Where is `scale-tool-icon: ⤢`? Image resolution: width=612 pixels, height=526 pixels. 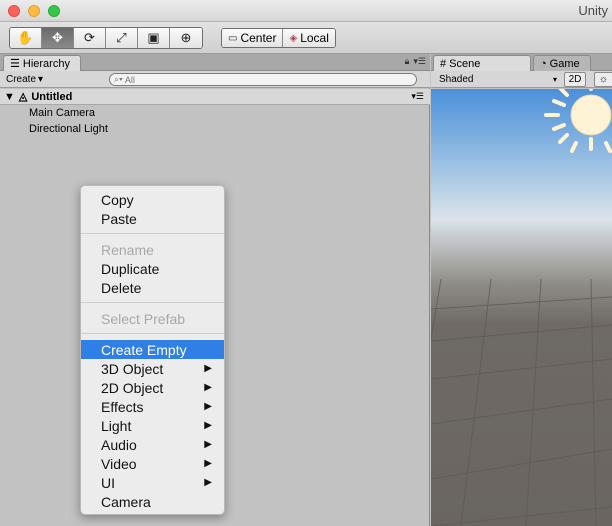 scale-tool-icon: ⤢ is located at coordinates (121, 37).